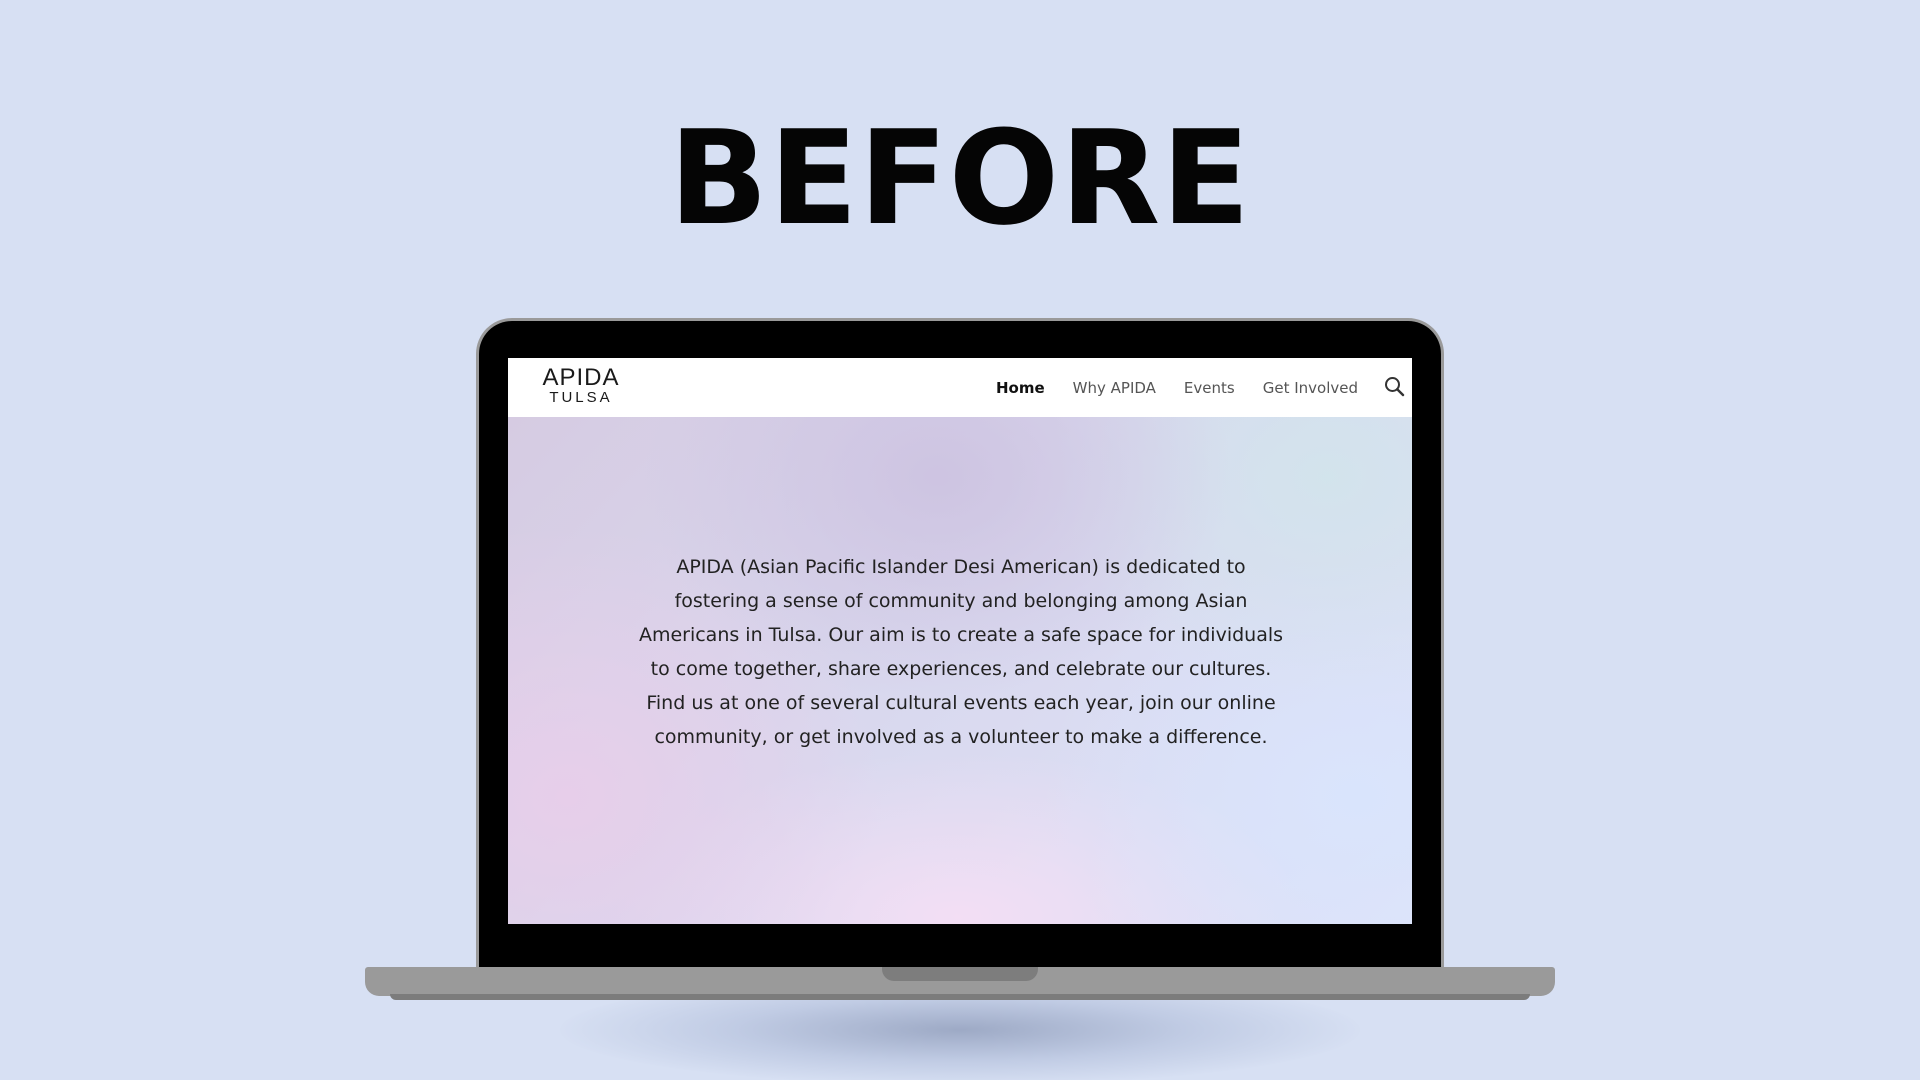 The height and width of the screenshot is (1080, 1920). What do you see at coordinates (1310, 388) in the screenshot?
I see `nav-item-get-involved: Get Involved` at bounding box center [1310, 388].